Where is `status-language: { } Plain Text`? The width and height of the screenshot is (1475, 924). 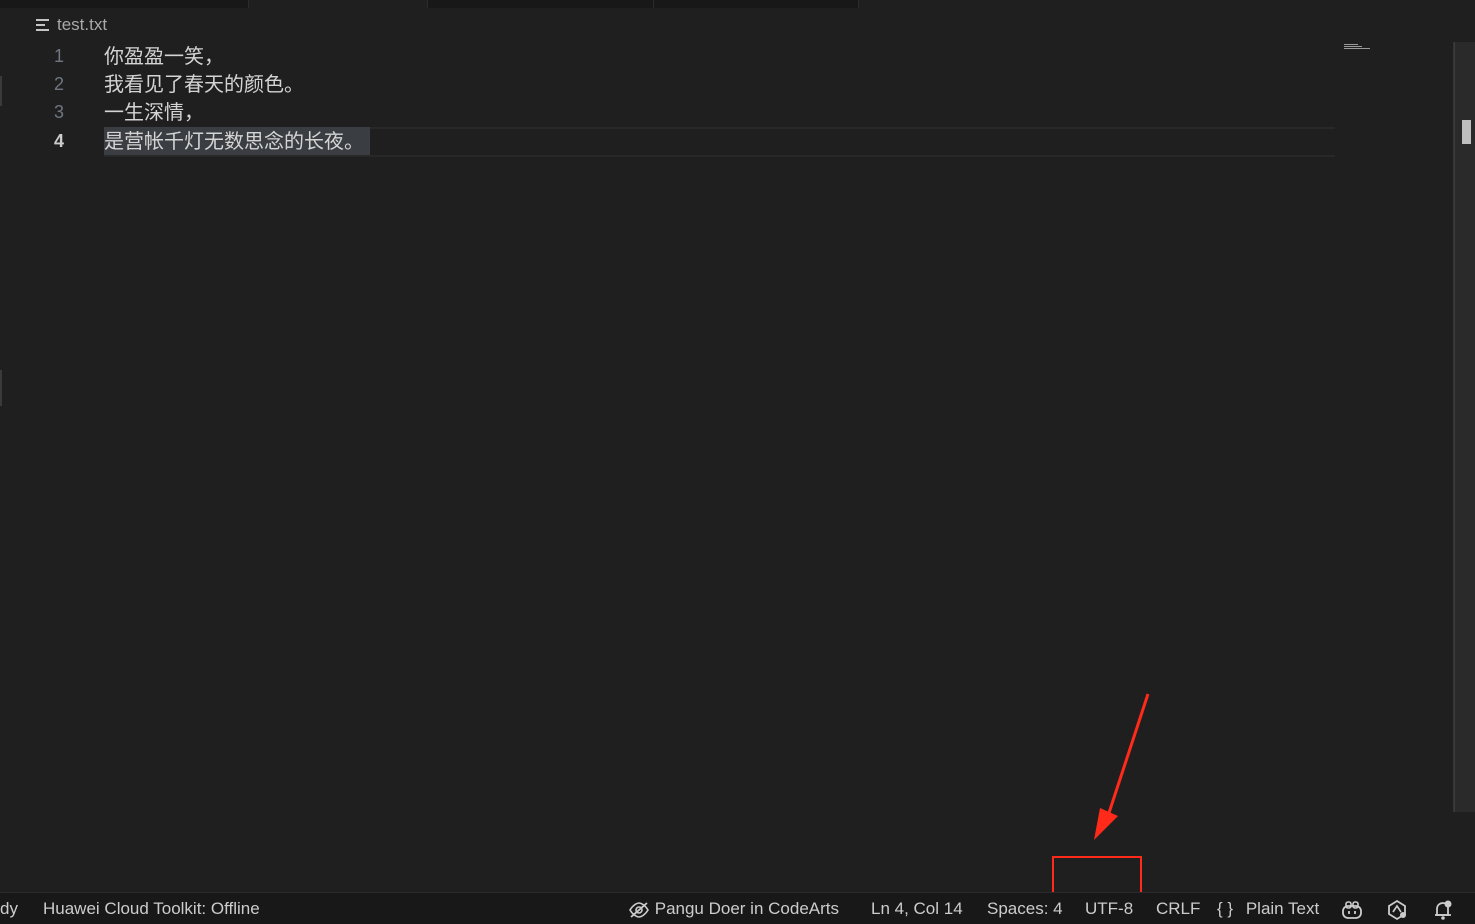
status-language: { } Plain Text is located at coordinates (1268, 908).